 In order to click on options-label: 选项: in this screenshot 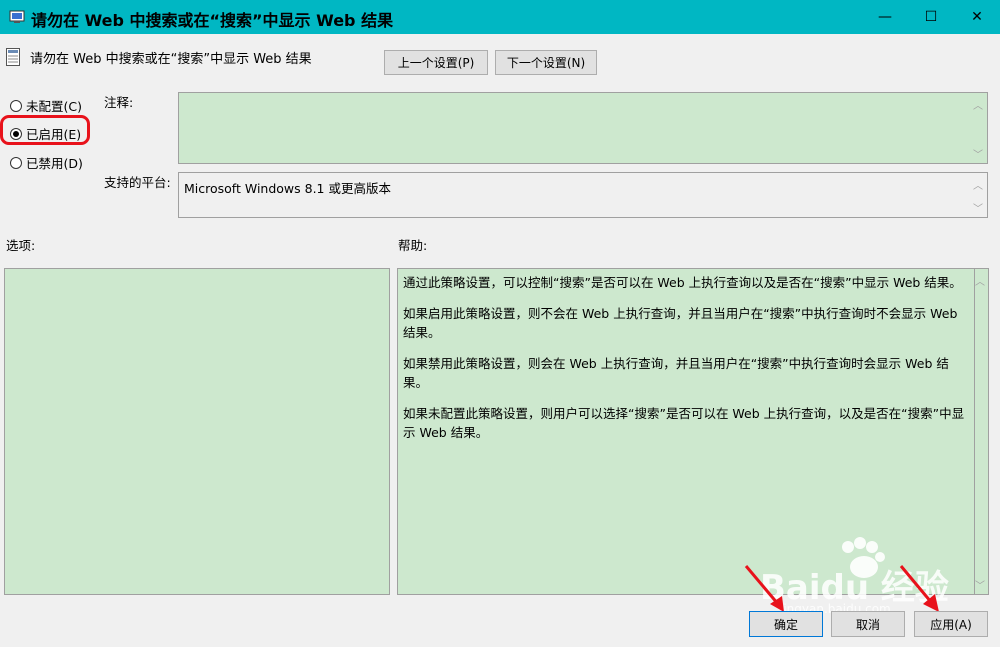, I will do `click(21, 245)`.